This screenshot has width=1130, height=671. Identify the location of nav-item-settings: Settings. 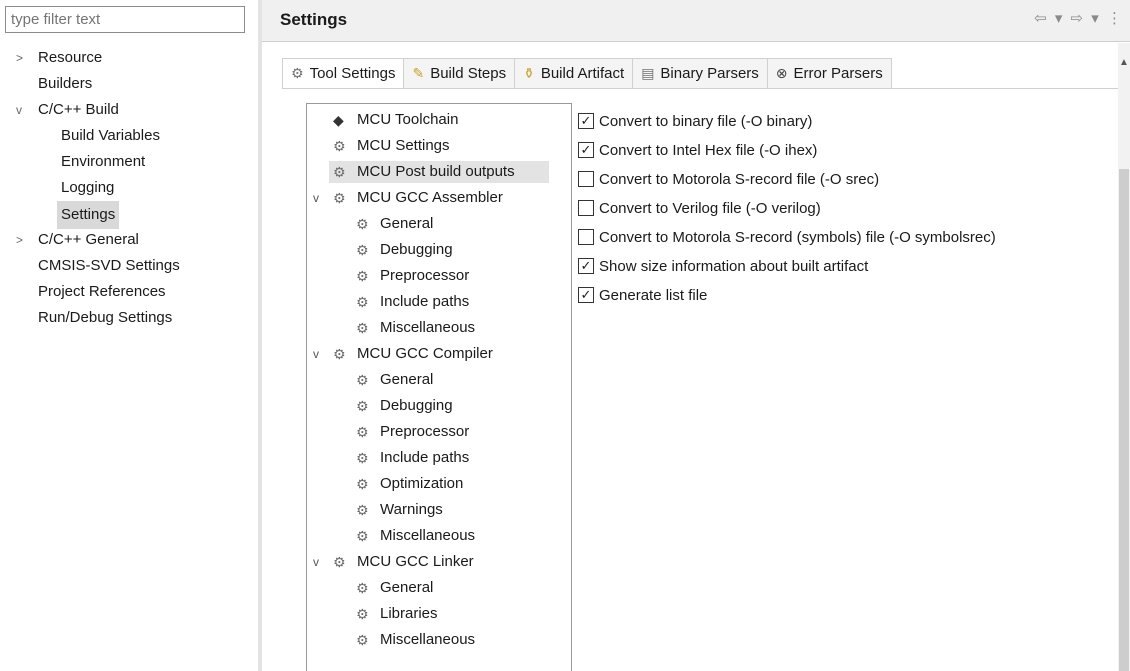
(129, 215).